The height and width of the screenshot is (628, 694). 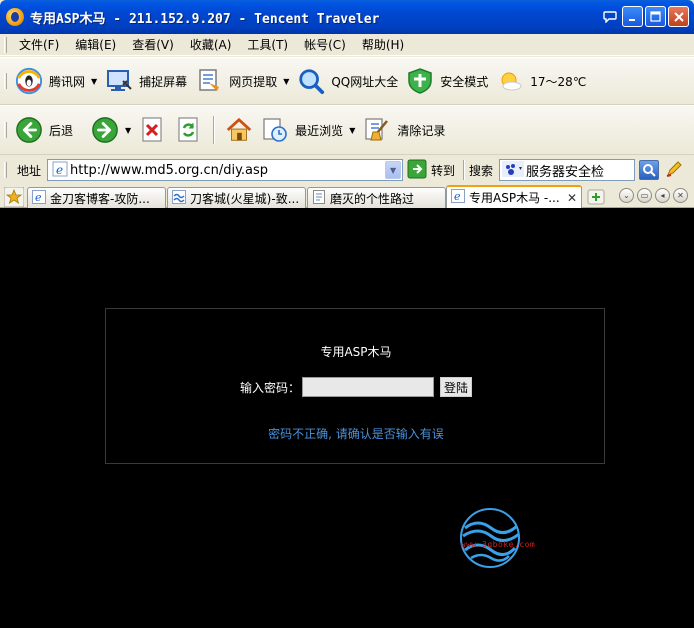 I want to click on forward-button: ▼, so click(x=111, y=130).